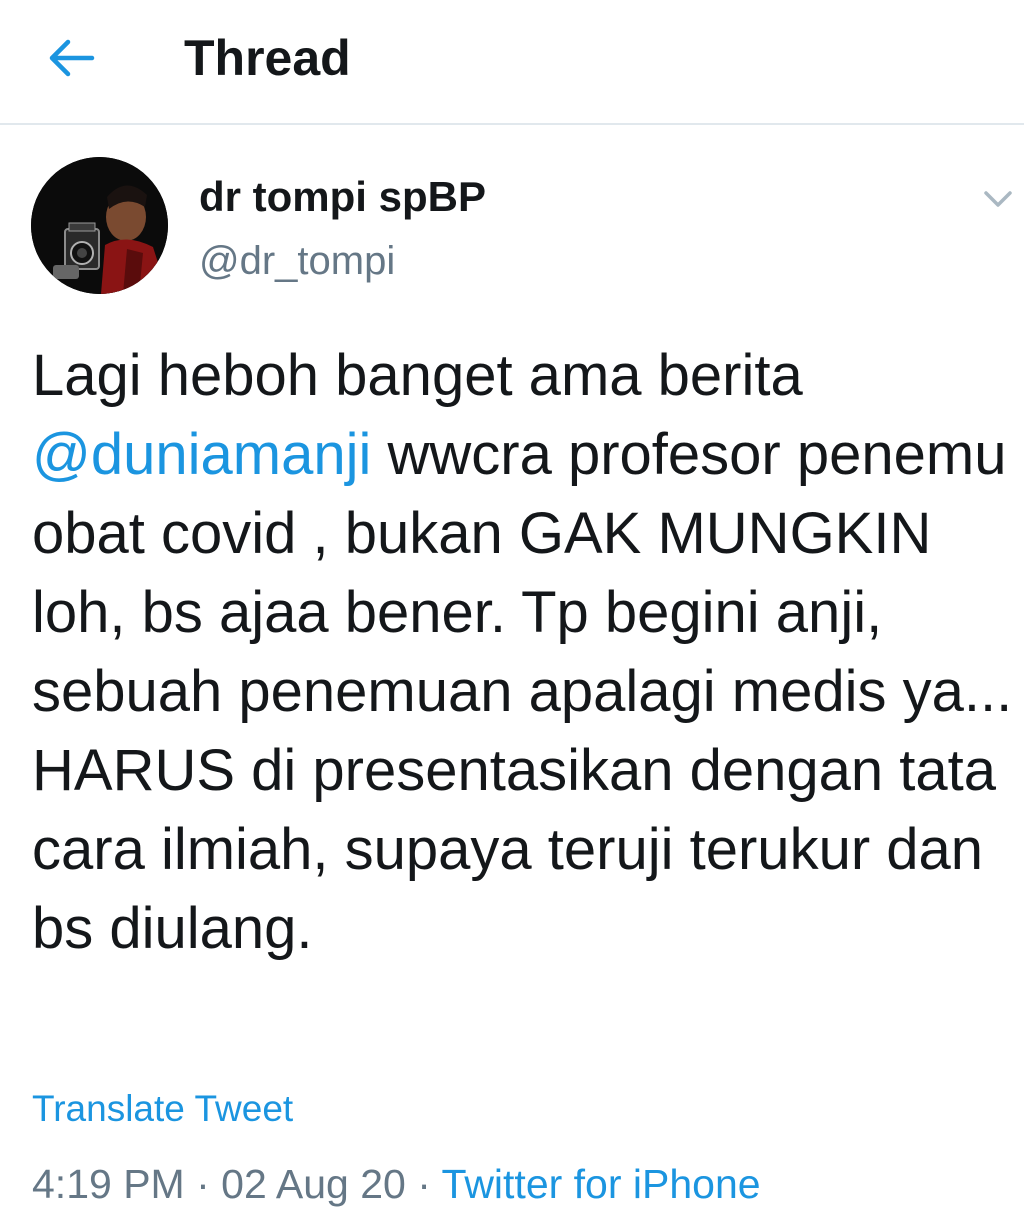 The height and width of the screenshot is (1210, 1024). Describe the element at coordinates (342, 197) in the screenshot. I see `display-name: dr tompi spBP` at that location.